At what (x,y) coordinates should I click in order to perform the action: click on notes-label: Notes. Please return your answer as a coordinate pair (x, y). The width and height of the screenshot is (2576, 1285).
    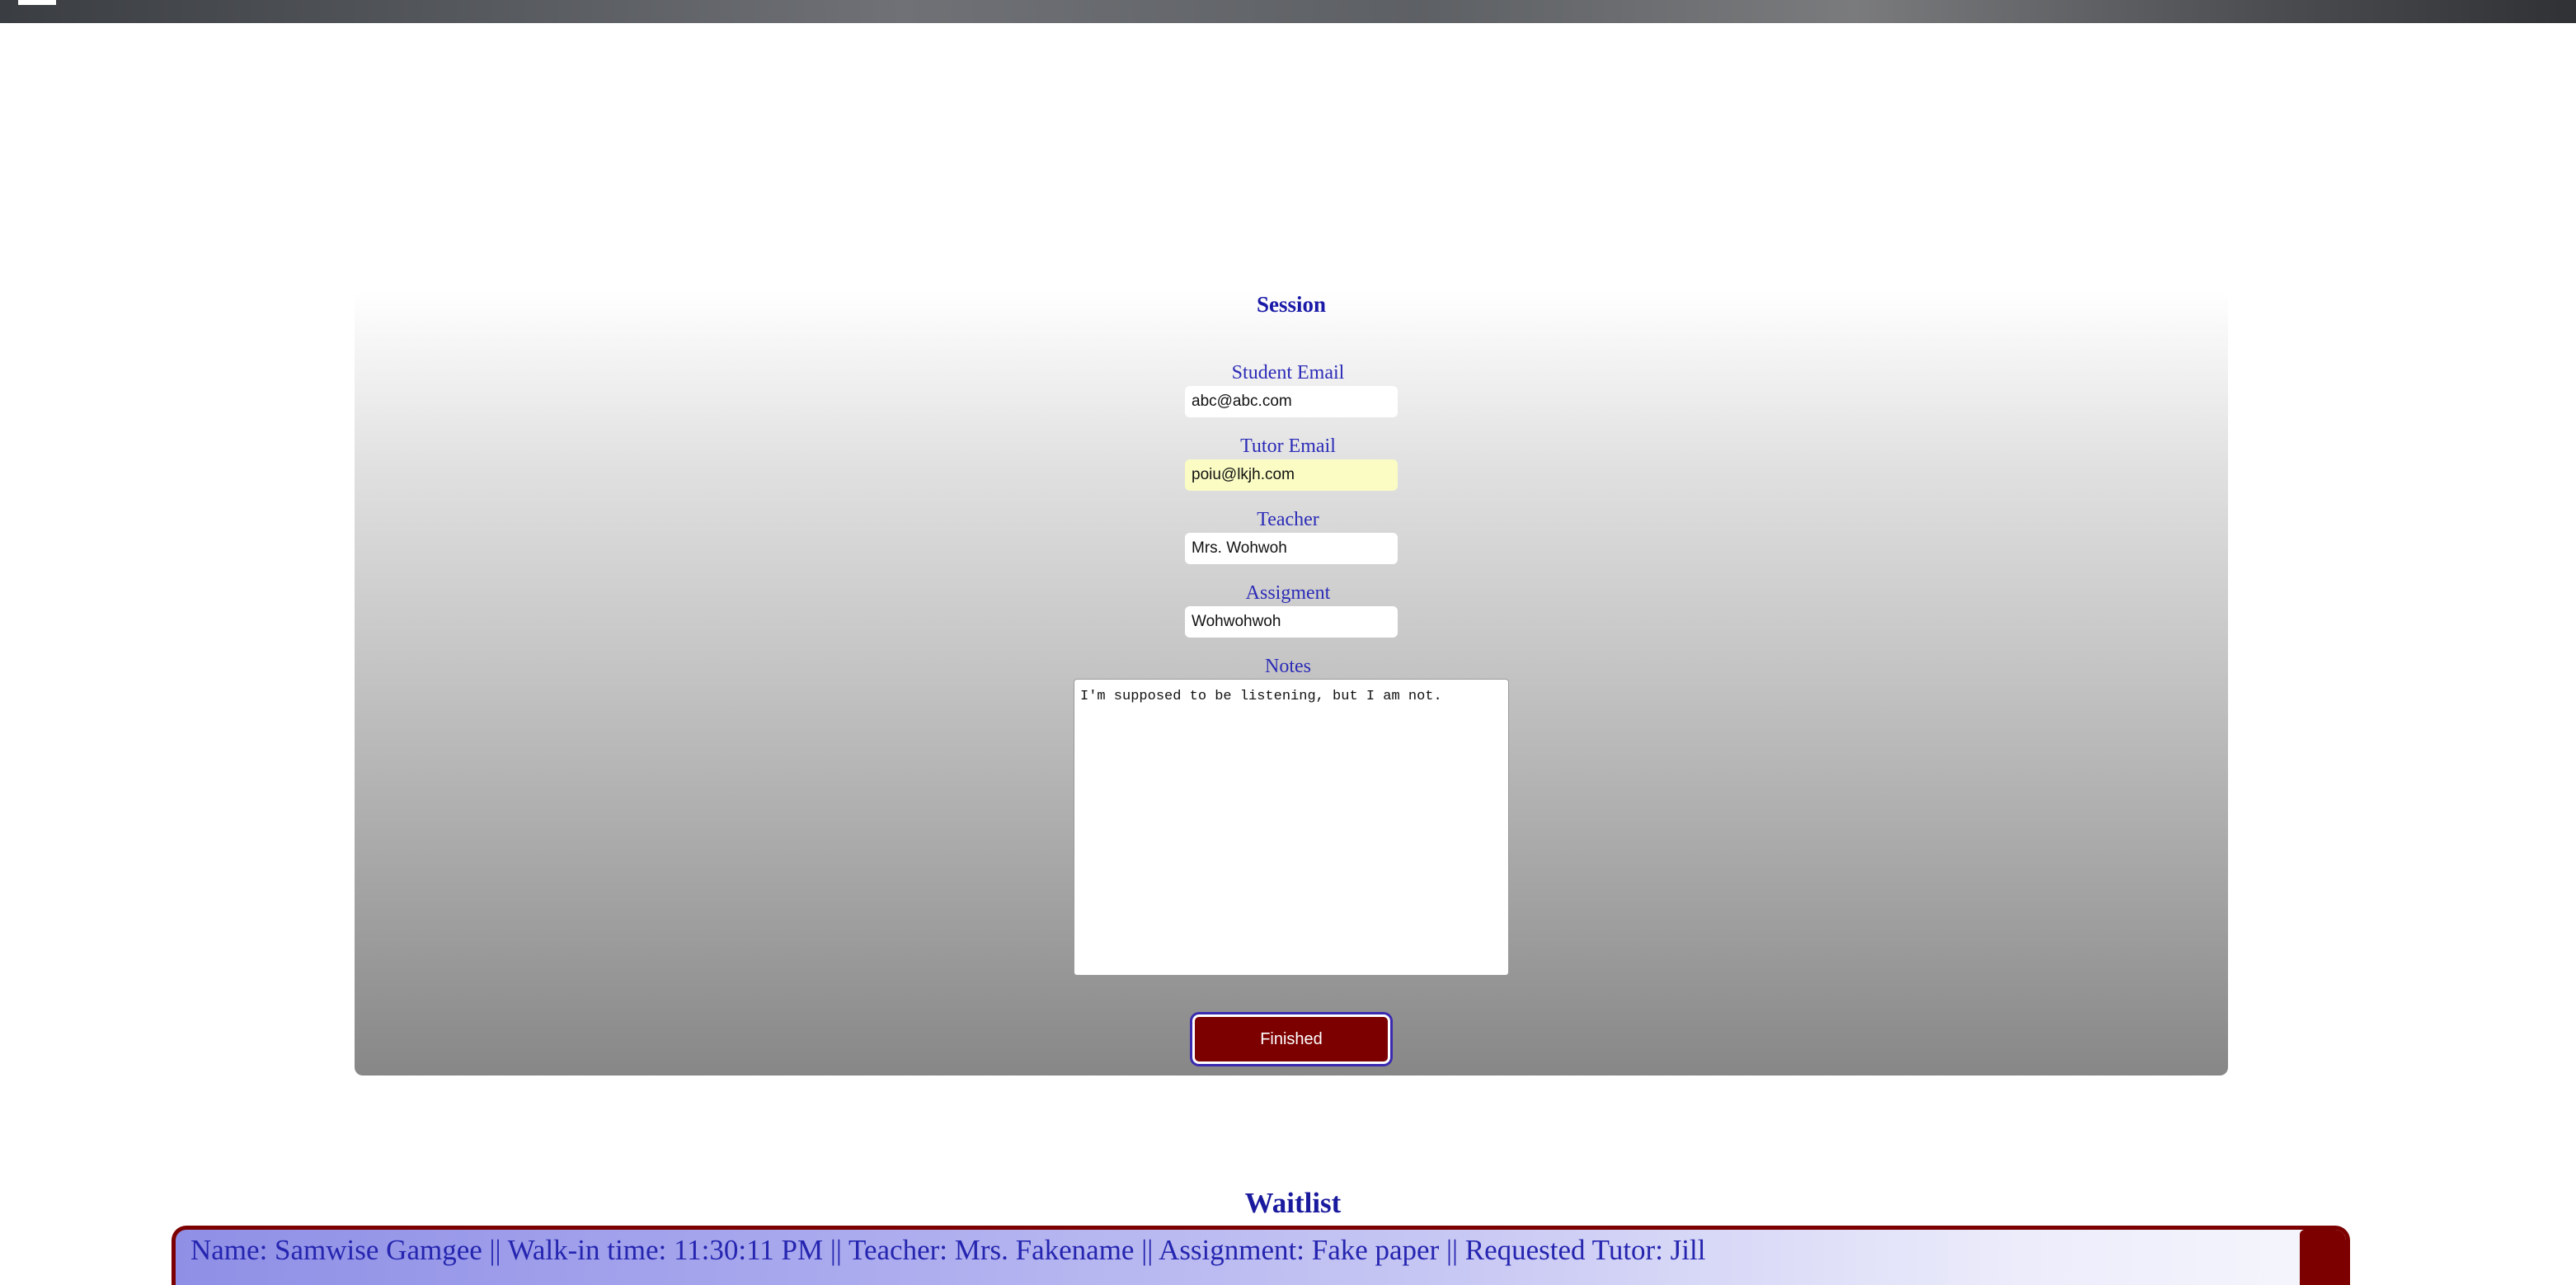
    Looking at the image, I should click on (1288, 666).